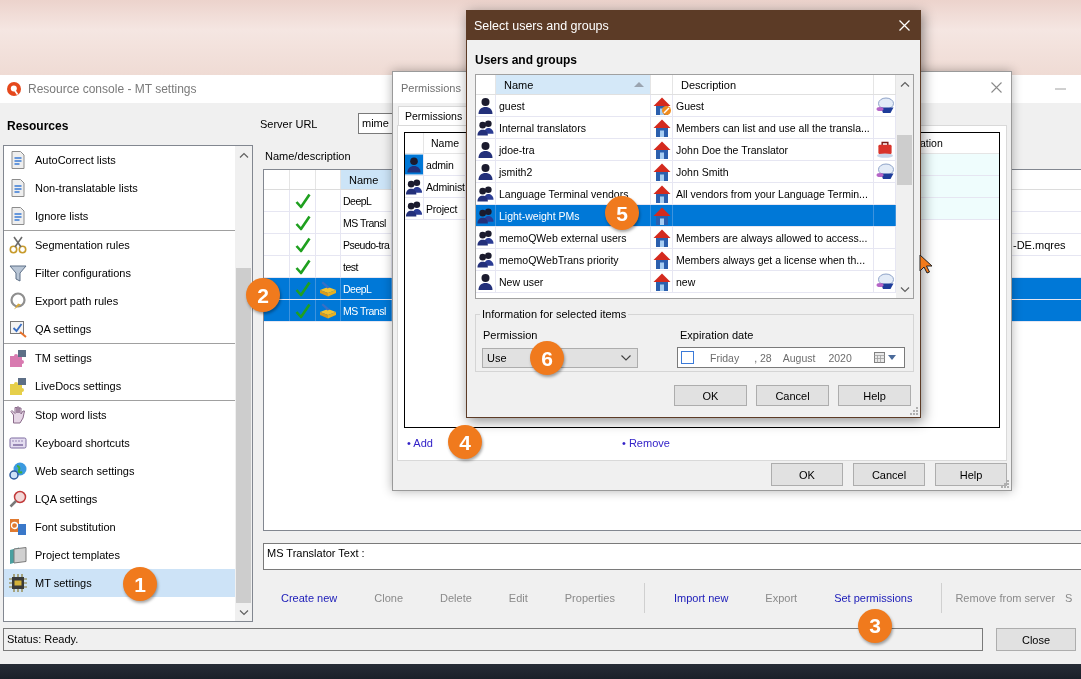 This screenshot has height=679, width=1081. I want to click on sidebar-item: Keyboard shortcuts, so click(119, 443).